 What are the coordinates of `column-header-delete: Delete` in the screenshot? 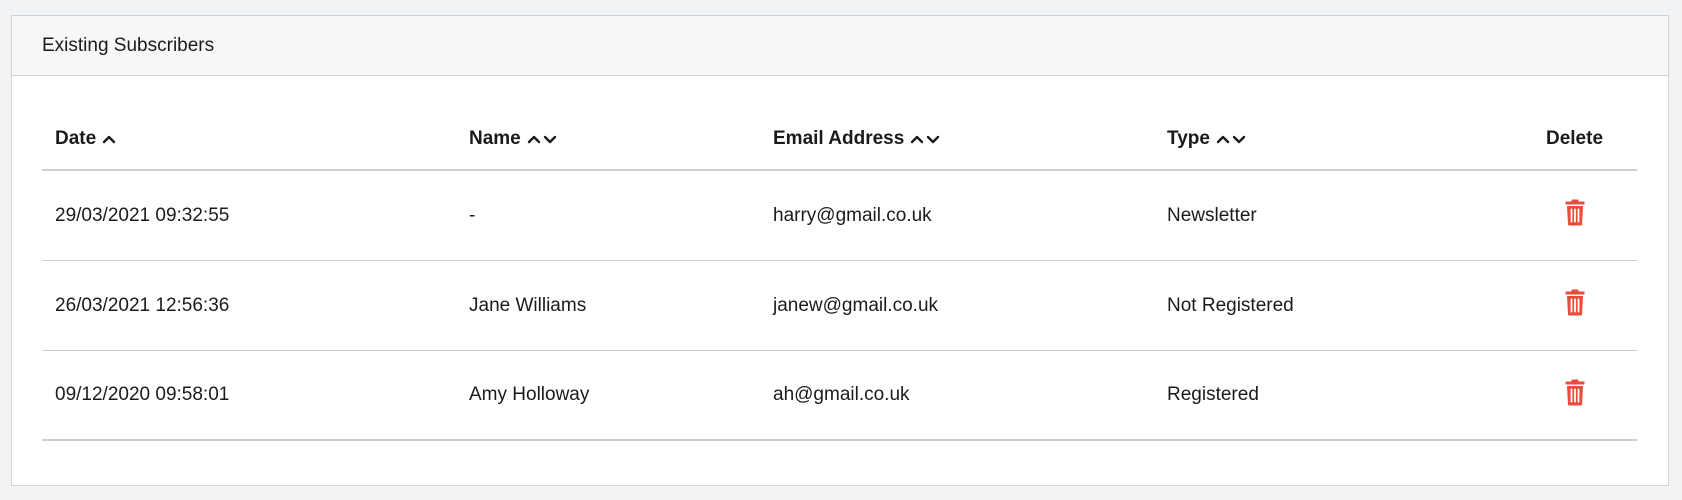 It's located at (1574, 139).